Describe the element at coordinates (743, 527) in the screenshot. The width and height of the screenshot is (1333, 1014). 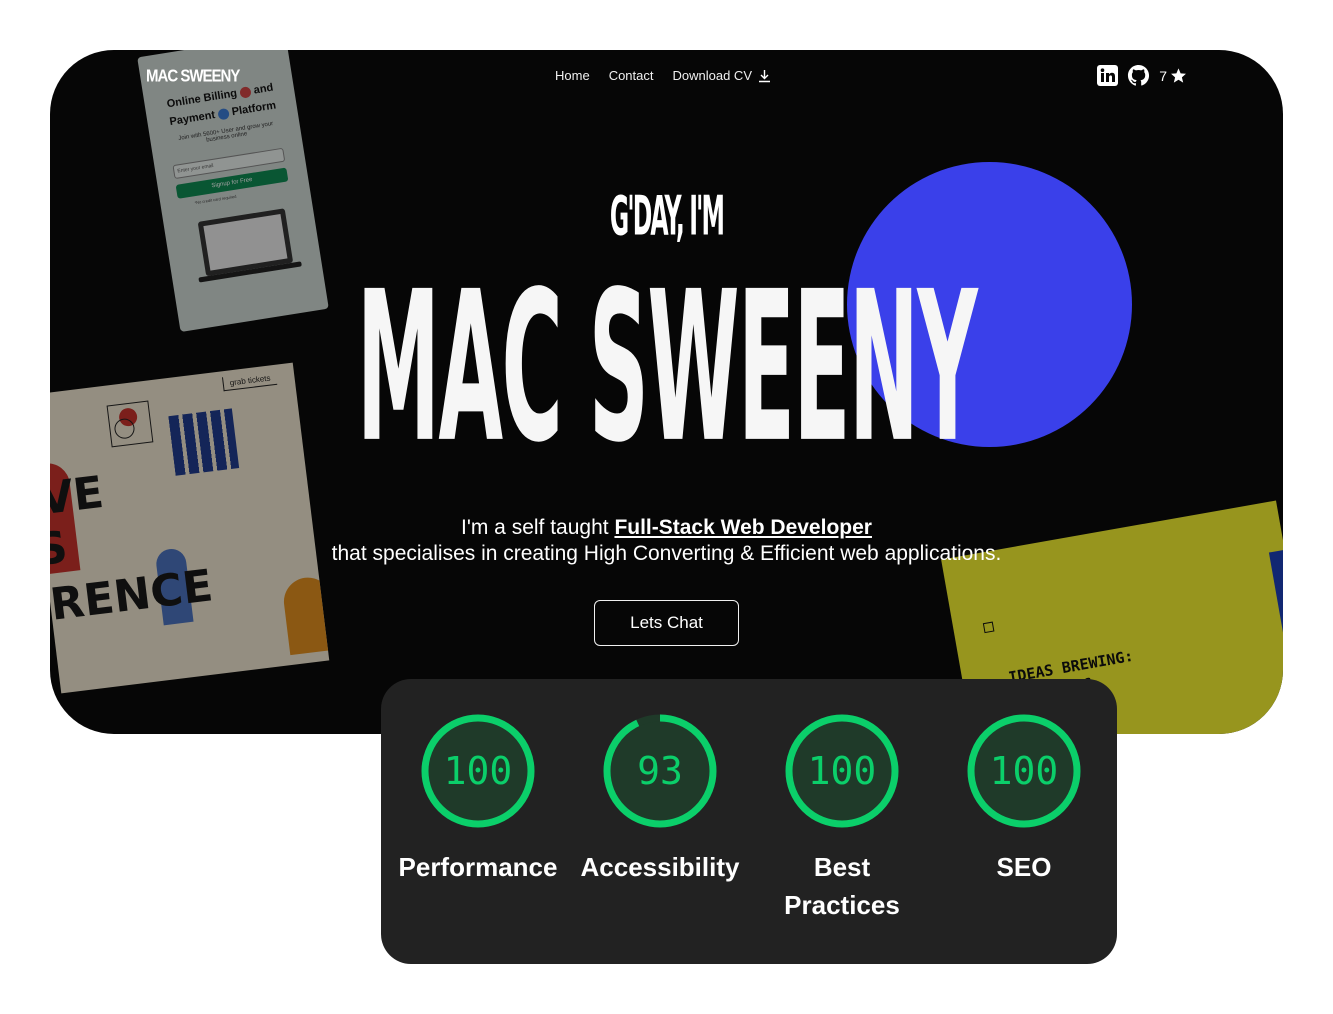
I see `tagline-highlight-link: Full-Stack Web Developer` at that location.